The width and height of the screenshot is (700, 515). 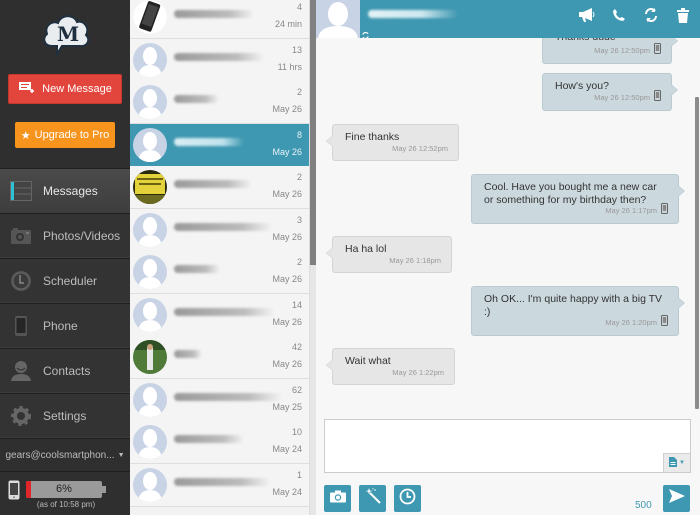 What do you see at coordinates (65, 135) in the screenshot?
I see `upgrade-to-pro-button: ★ Upgrade to Pro` at bounding box center [65, 135].